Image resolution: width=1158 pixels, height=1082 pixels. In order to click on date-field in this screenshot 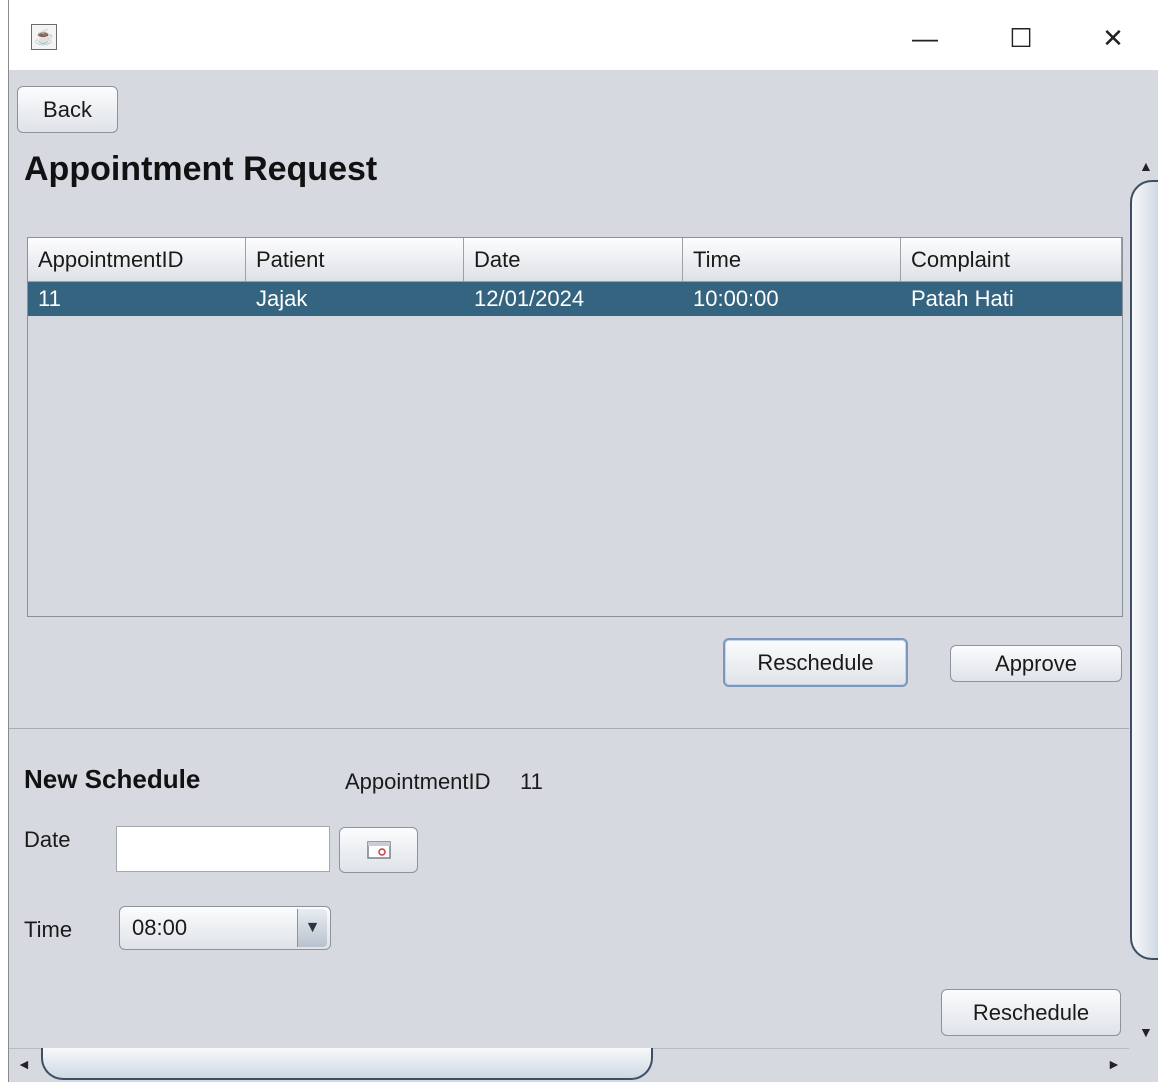, I will do `click(223, 849)`.